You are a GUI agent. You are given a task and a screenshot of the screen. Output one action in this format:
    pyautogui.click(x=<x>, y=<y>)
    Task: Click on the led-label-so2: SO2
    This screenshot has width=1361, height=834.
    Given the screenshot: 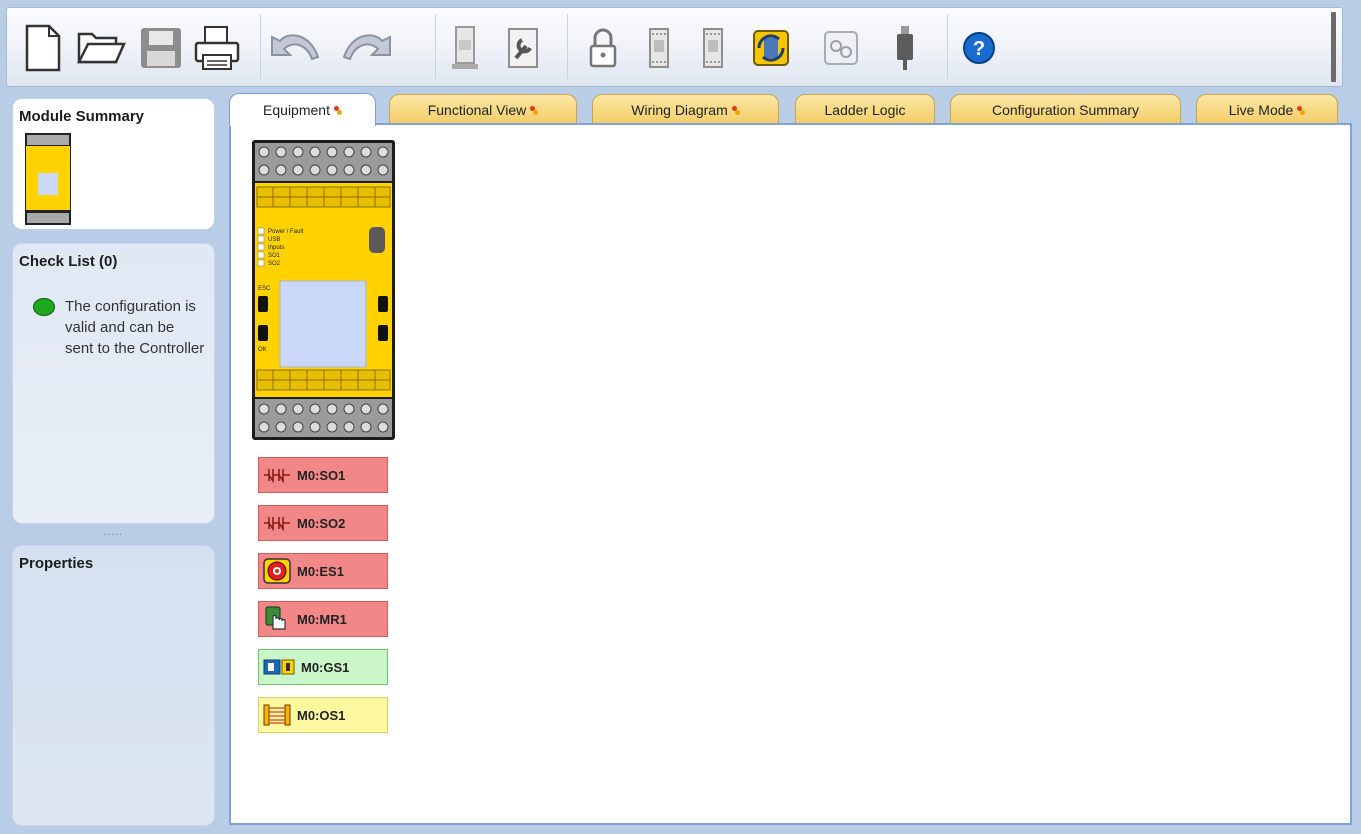 What is the action you would take?
    pyautogui.click(x=274, y=264)
    